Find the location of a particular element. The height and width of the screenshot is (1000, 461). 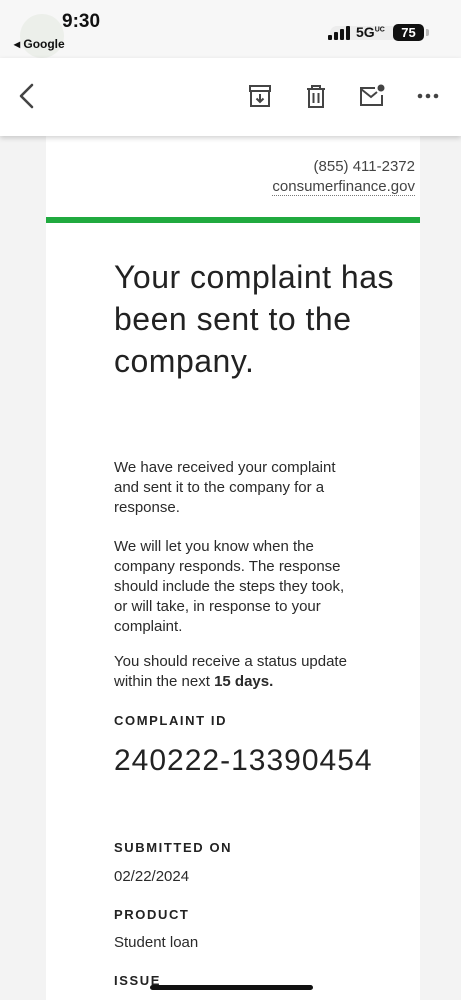

complaint-id-value: 240222-13390454 is located at coordinates (243, 760).